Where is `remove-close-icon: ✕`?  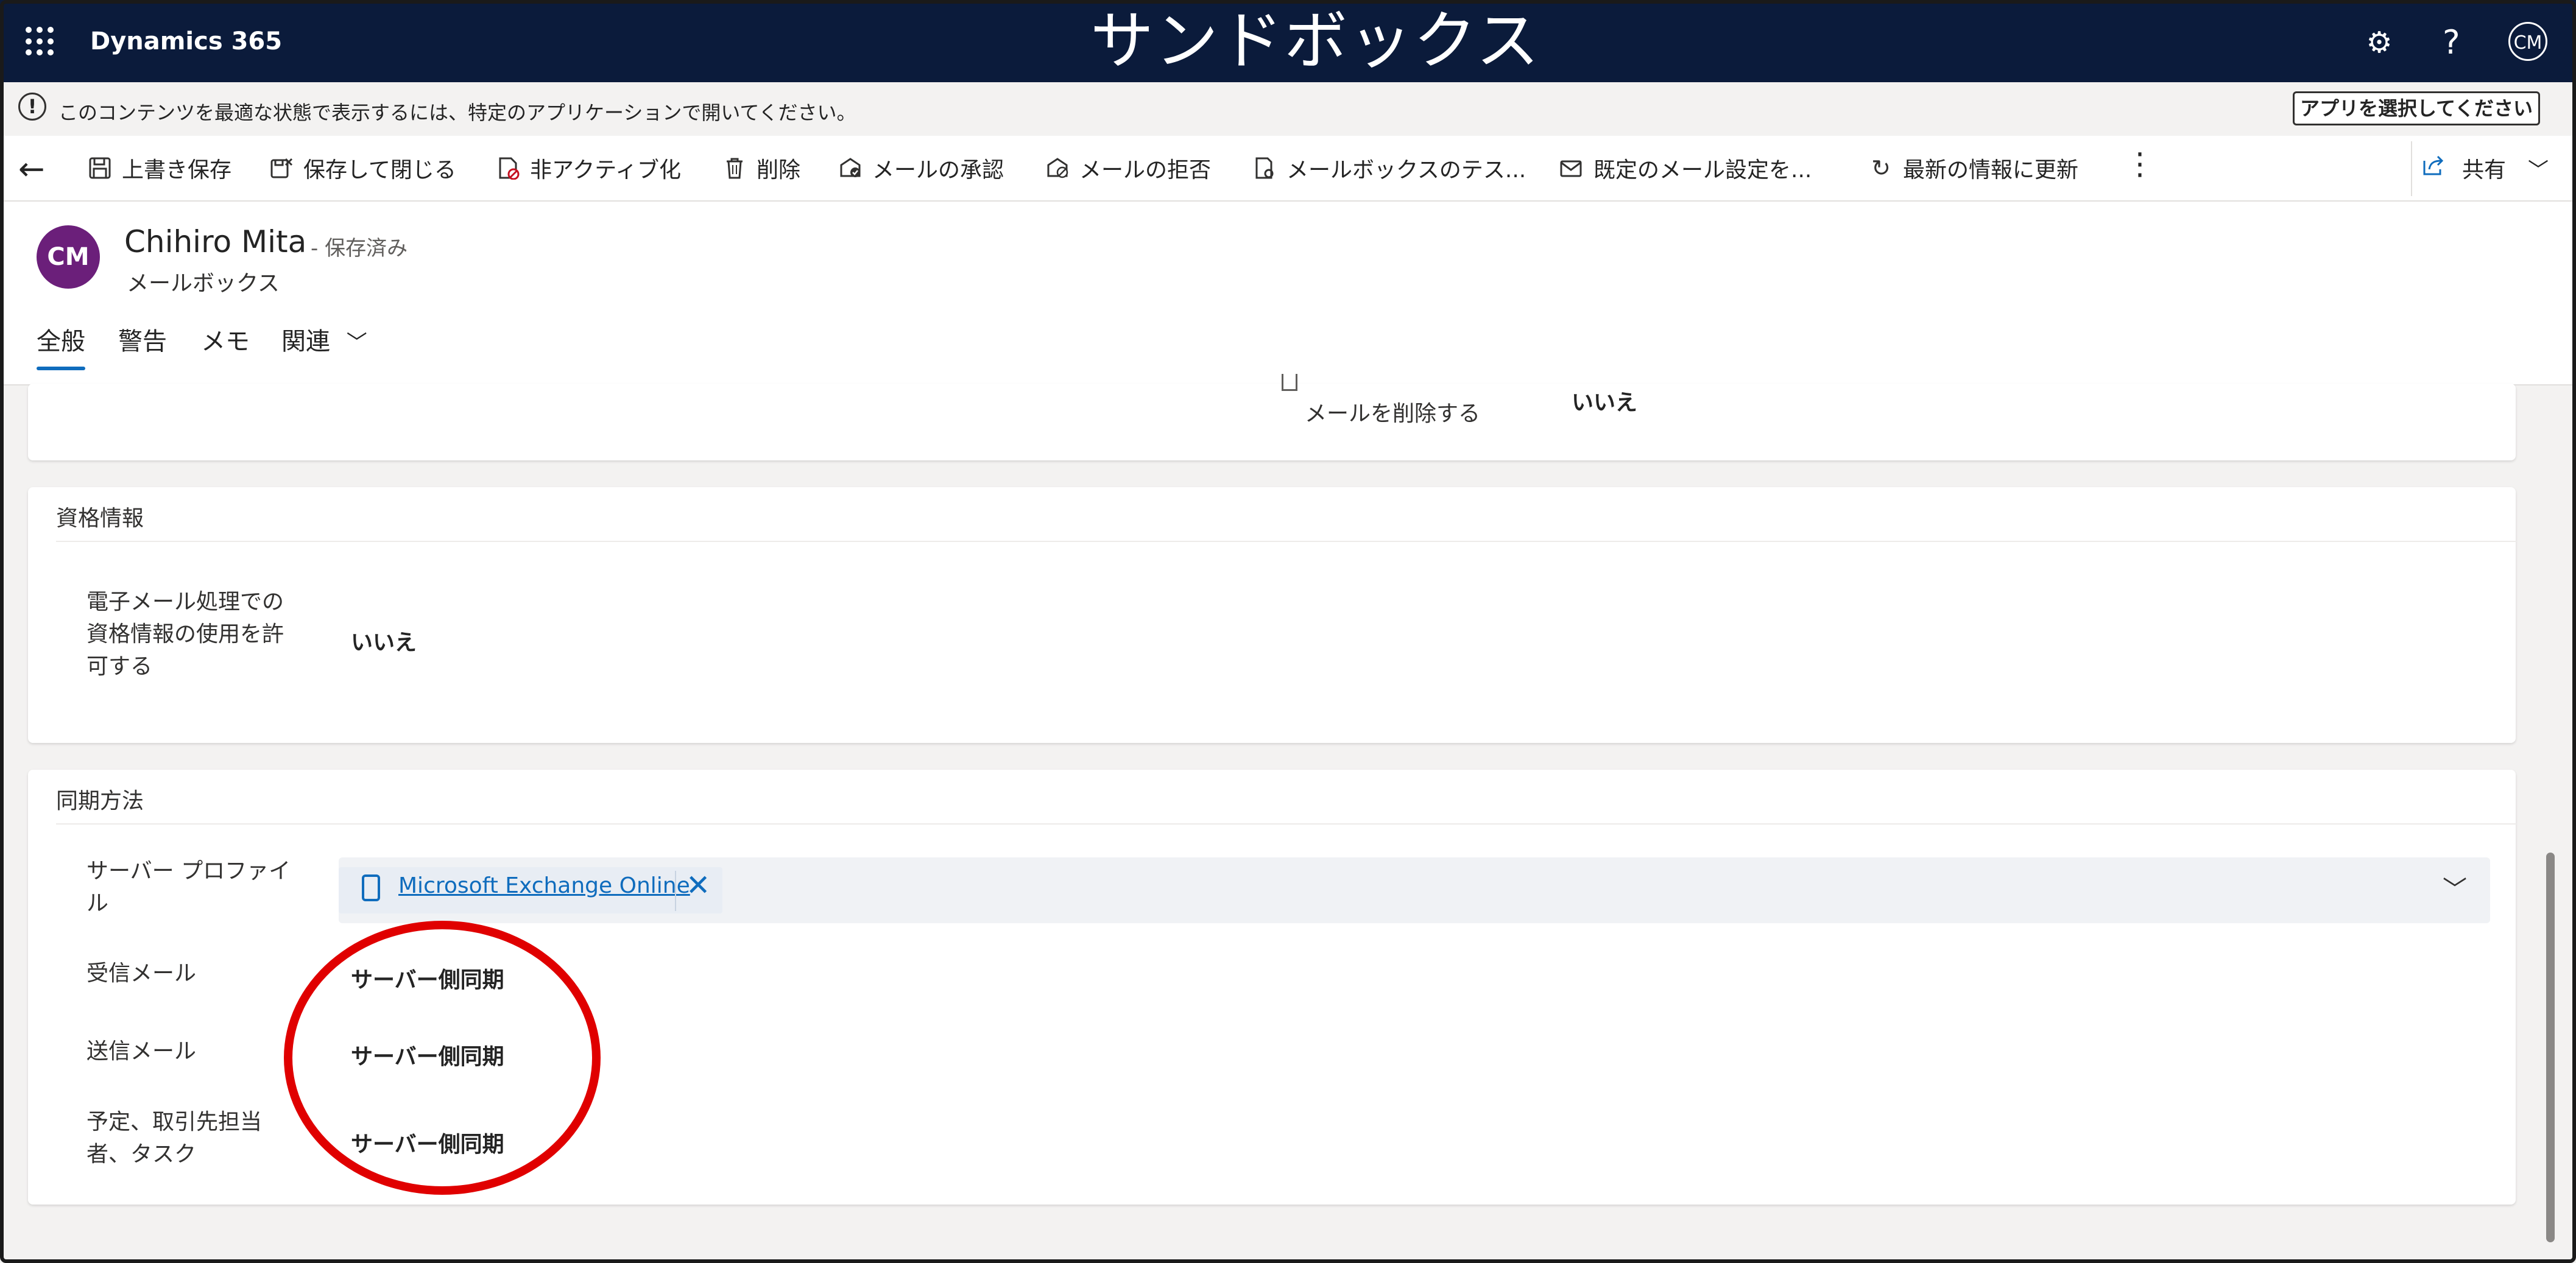 remove-close-icon: ✕ is located at coordinates (698, 885).